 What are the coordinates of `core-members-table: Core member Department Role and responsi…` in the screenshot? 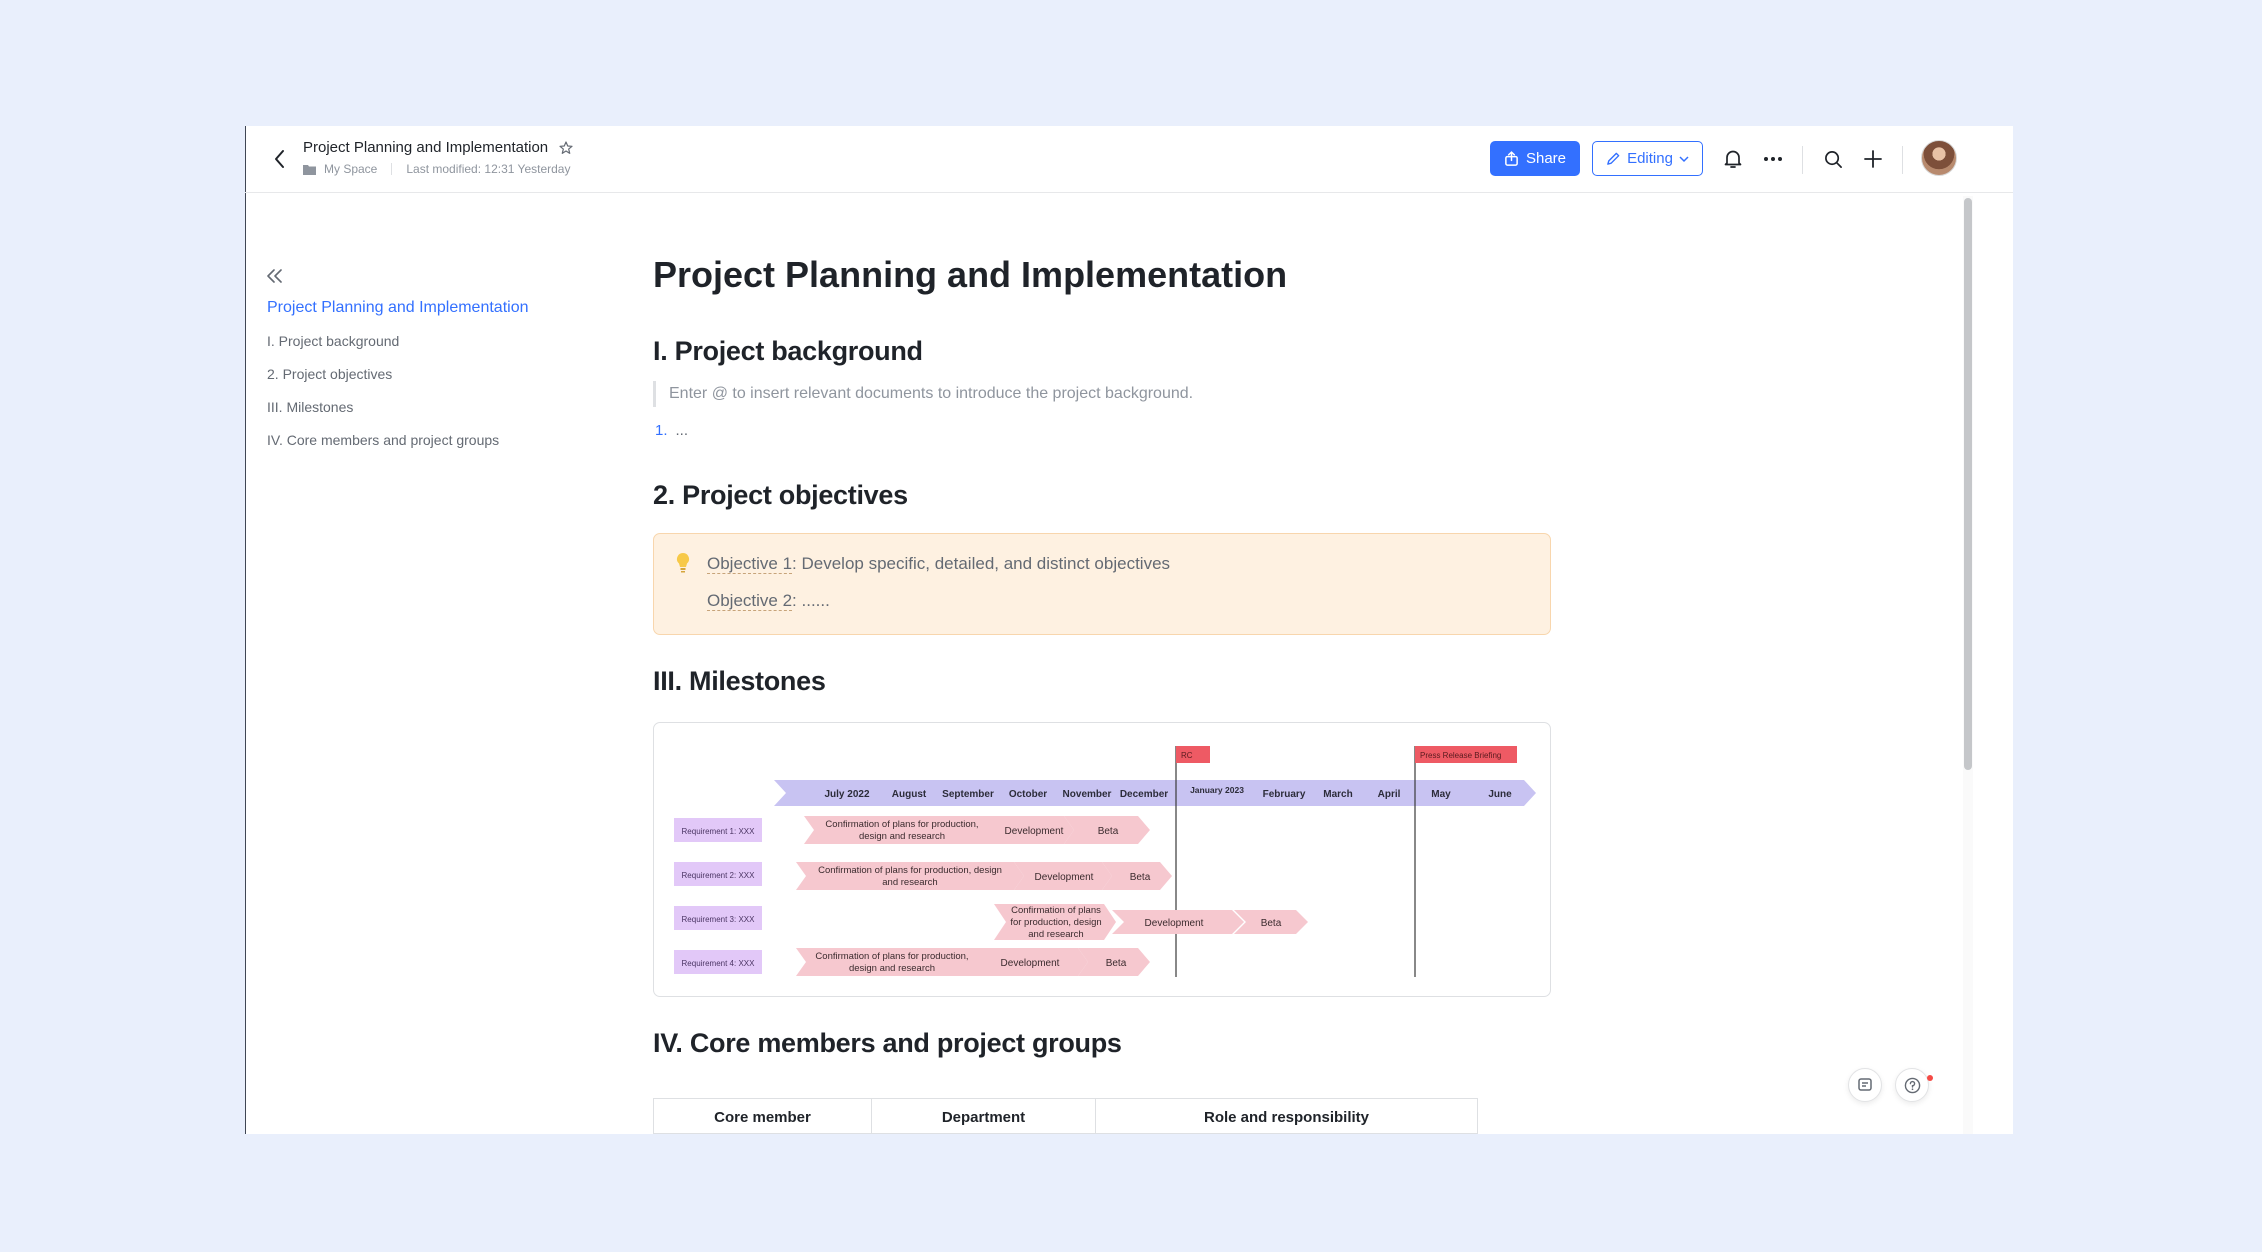 It's located at (1065, 1116).